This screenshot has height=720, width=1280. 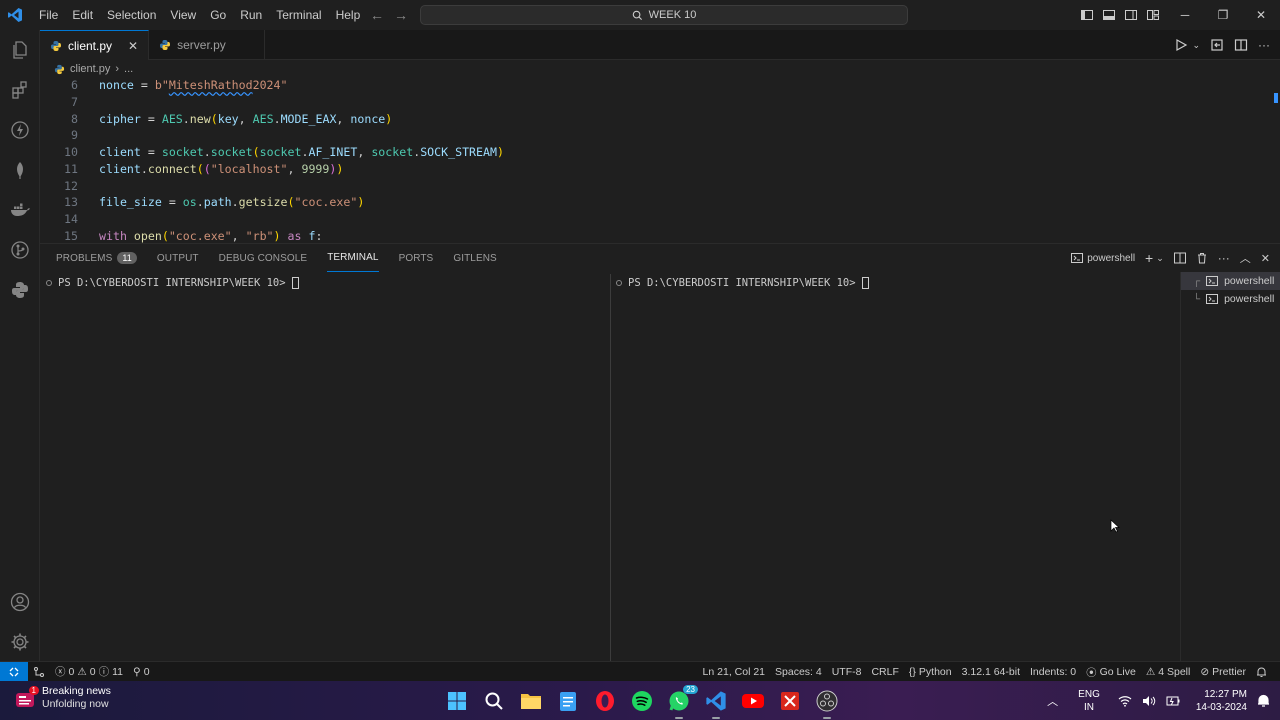 I want to click on maximize-icon: ❐, so click(x=1223, y=15).